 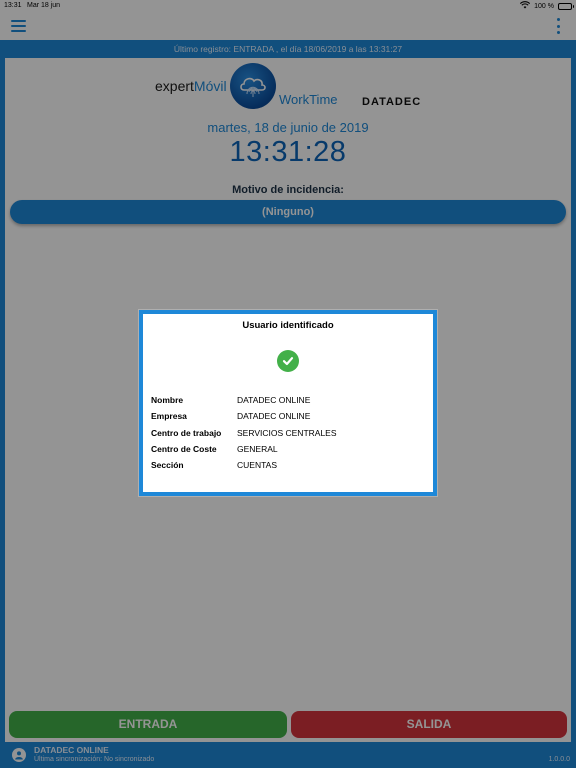 I want to click on info-row-nombre: Nombre DATADEC ONLINE, so click(x=291, y=403).